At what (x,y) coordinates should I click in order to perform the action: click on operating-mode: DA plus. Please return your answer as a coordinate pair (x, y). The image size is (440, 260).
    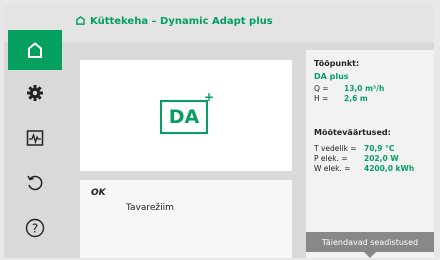
    Looking at the image, I should click on (331, 76).